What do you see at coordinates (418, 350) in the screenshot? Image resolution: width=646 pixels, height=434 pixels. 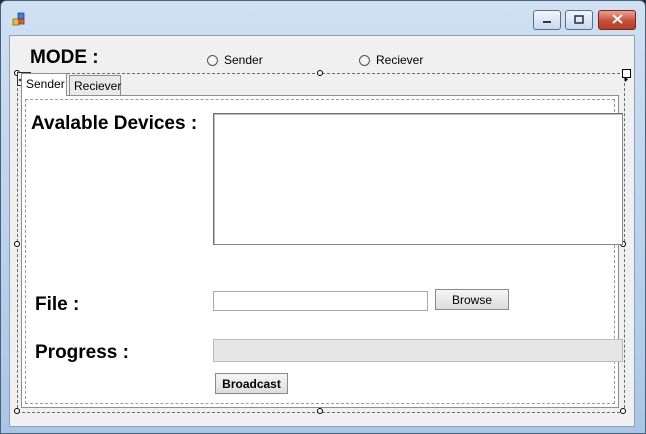 I see `progress-bar` at bounding box center [418, 350].